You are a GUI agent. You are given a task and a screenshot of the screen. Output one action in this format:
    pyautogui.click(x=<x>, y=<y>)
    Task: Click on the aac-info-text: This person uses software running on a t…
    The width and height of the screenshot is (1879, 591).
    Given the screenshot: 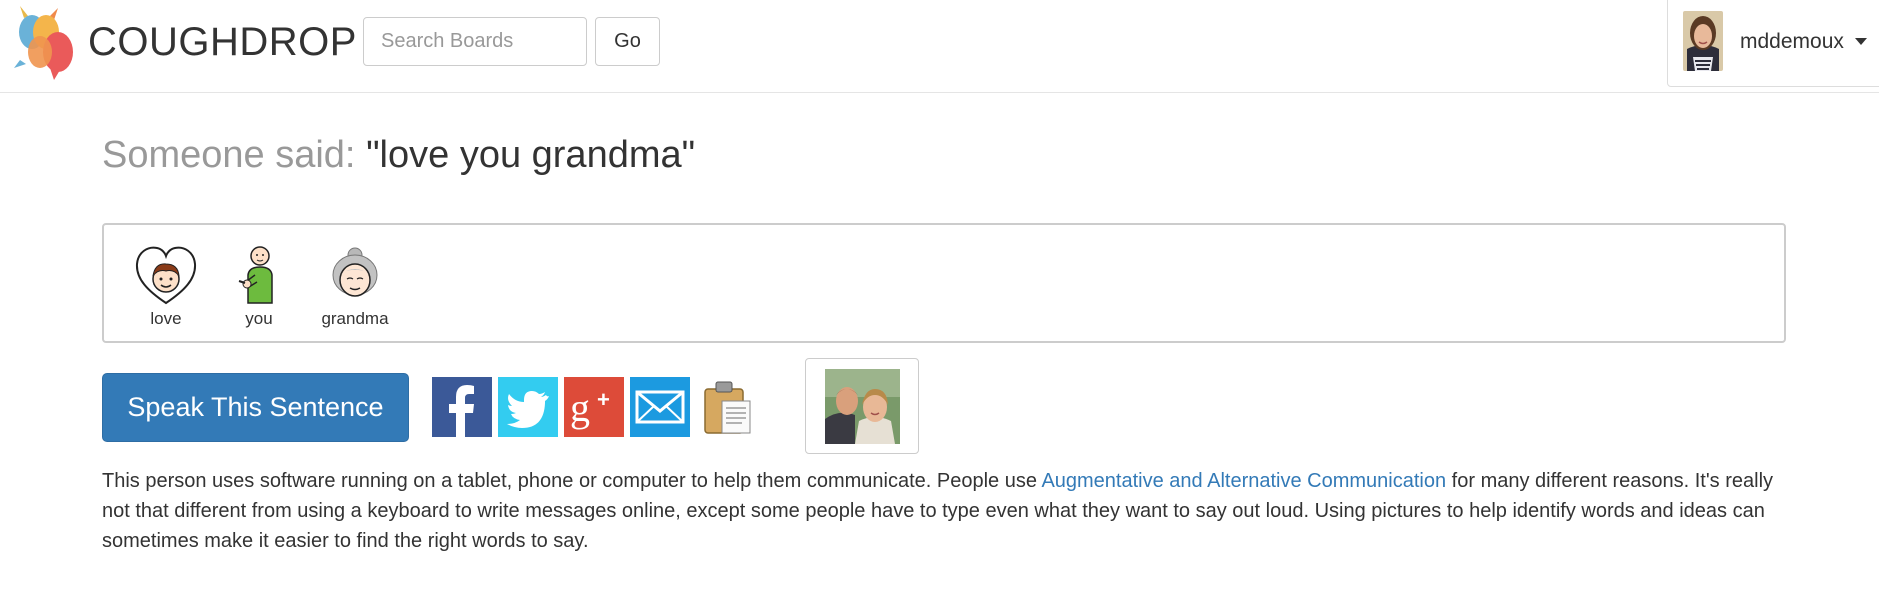 What is the action you would take?
    pyautogui.click(x=952, y=511)
    